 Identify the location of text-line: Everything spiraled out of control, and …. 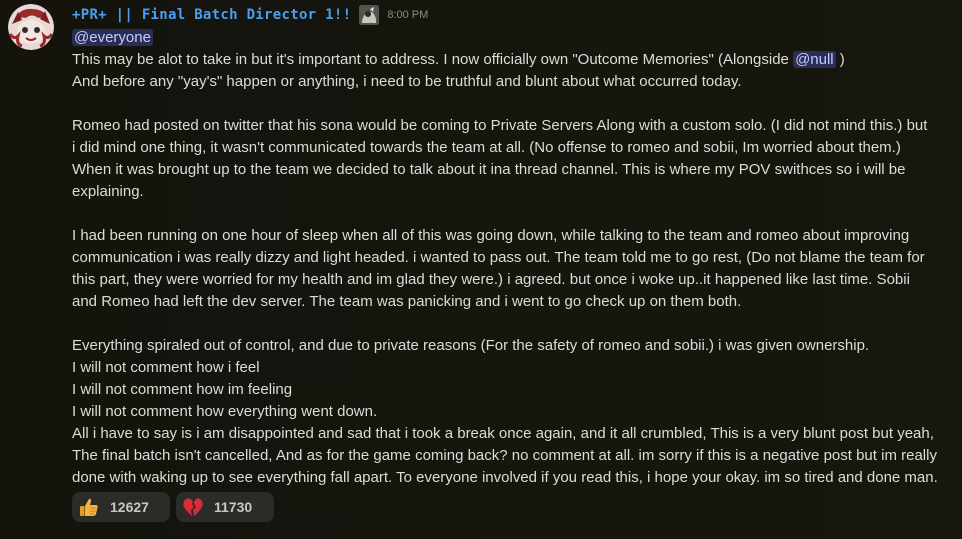
(471, 345).